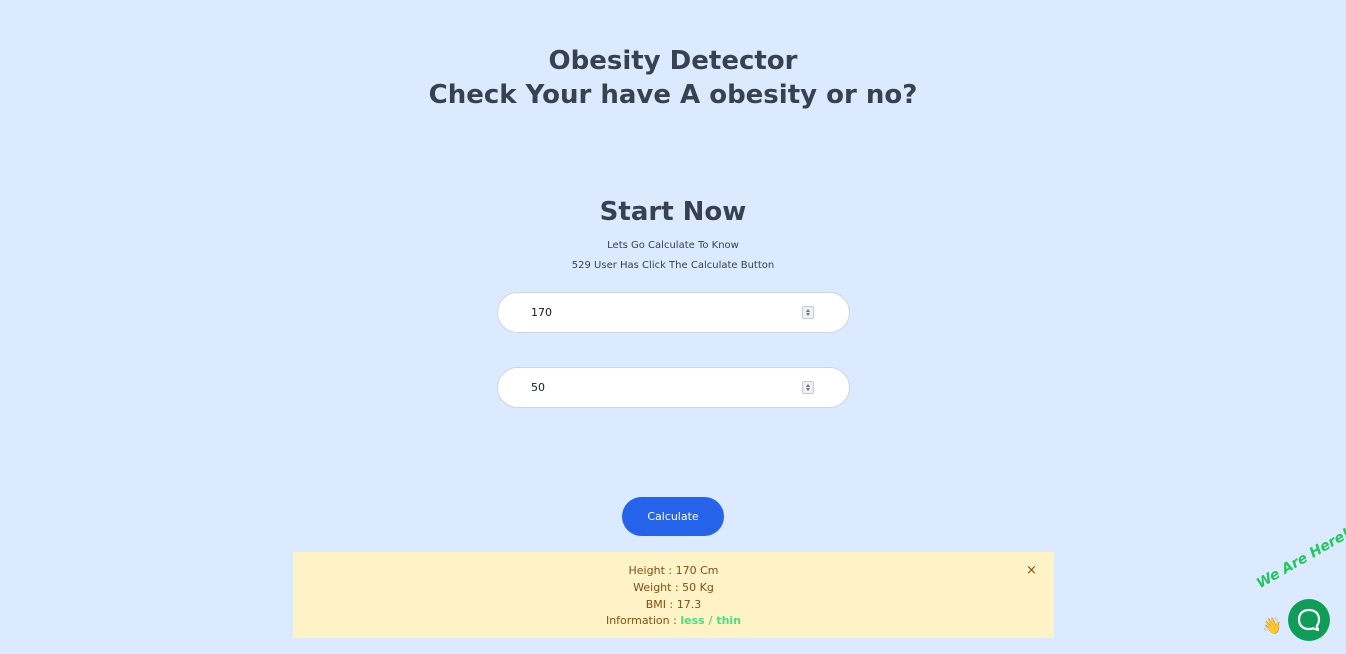  I want to click on chat-widget: We Are Here! 👋, so click(1300, 590).